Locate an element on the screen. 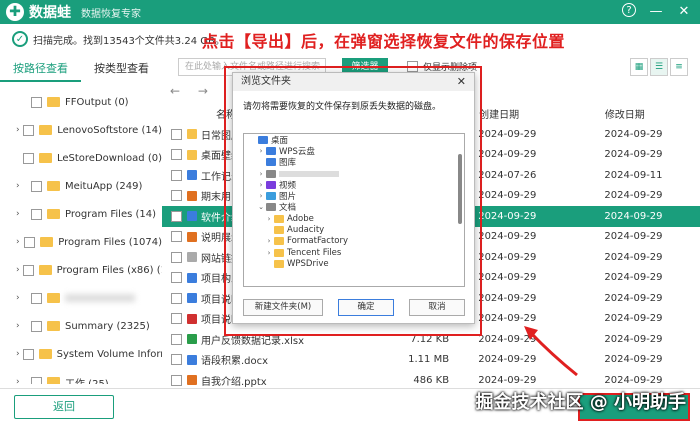 The height and width of the screenshot is (428, 700). tree-item: › LenovoSoftstore (14) is located at coordinates (81, 130).